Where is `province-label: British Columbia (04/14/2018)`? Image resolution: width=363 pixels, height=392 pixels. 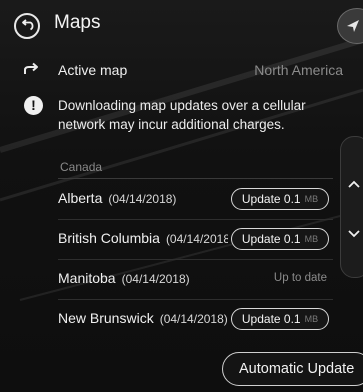 province-label: British Columbia (04/14/2018) is located at coordinates (143, 238).